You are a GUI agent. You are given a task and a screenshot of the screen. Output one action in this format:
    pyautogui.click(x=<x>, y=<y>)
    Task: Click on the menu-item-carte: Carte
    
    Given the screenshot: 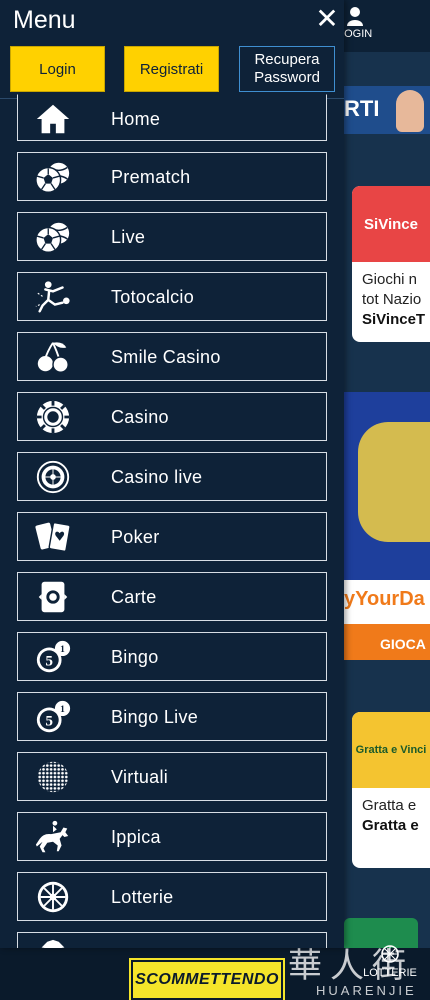 What is the action you would take?
    pyautogui.click(x=172, y=596)
    